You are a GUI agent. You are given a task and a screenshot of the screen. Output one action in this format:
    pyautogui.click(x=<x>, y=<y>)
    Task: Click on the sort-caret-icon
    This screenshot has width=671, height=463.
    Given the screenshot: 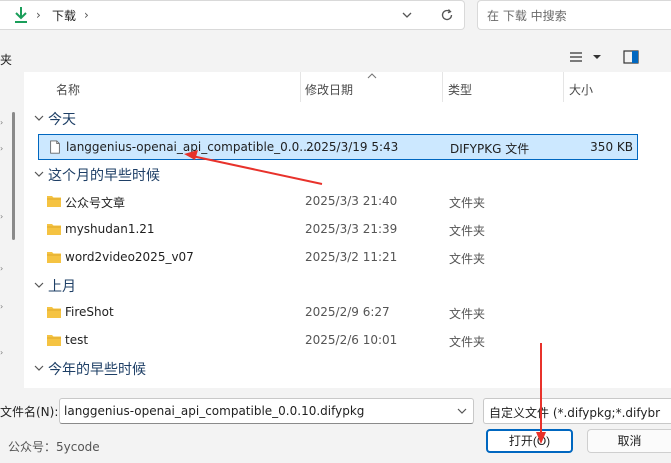 What is the action you would take?
    pyautogui.click(x=372, y=76)
    